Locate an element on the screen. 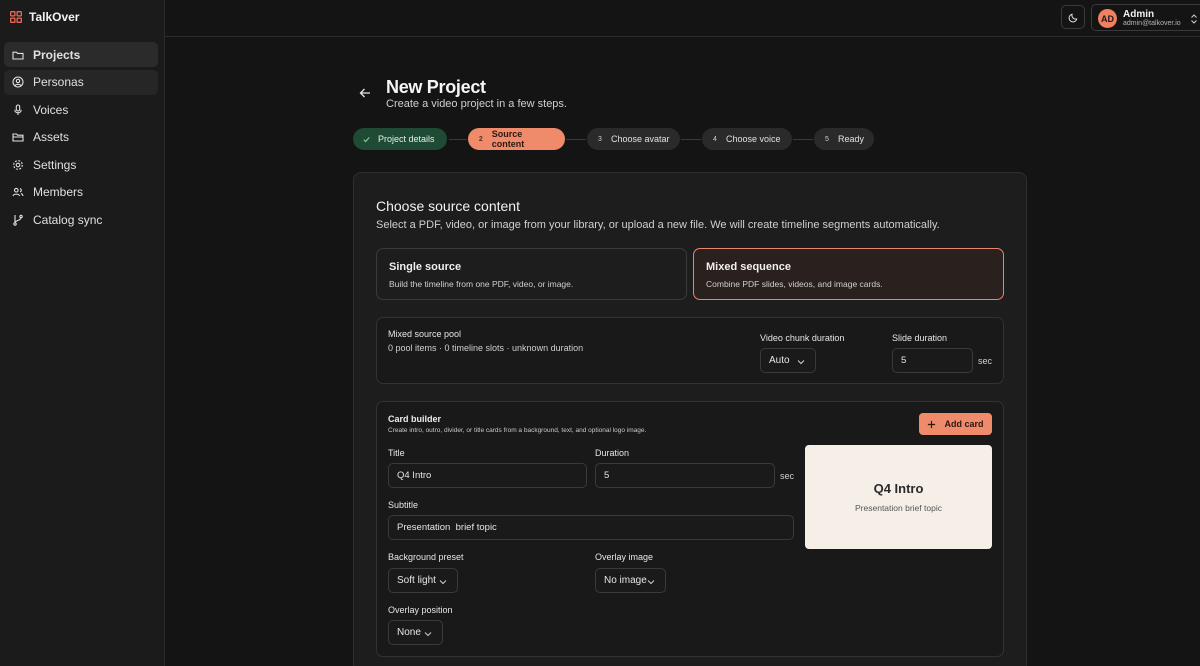 The height and width of the screenshot is (666, 1200). moon-icon is located at coordinates (1073, 17).